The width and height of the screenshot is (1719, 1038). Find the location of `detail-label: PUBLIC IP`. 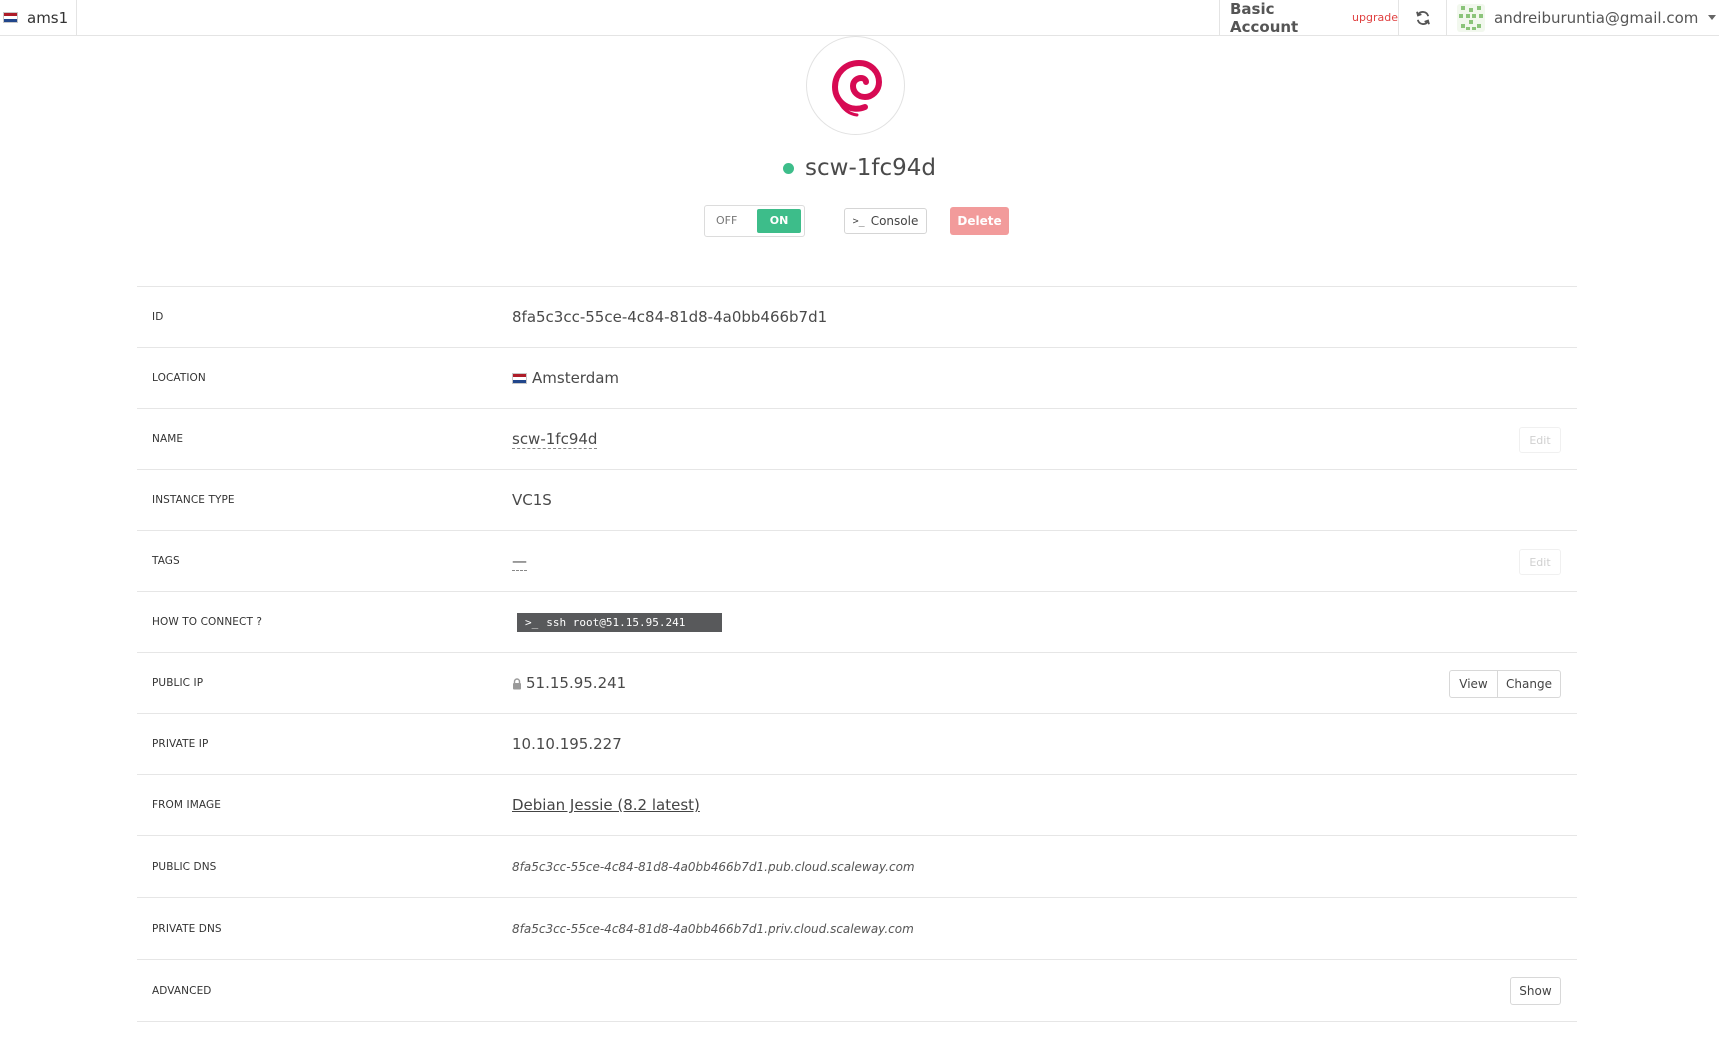

detail-label: PUBLIC IP is located at coordinates (178, 683).